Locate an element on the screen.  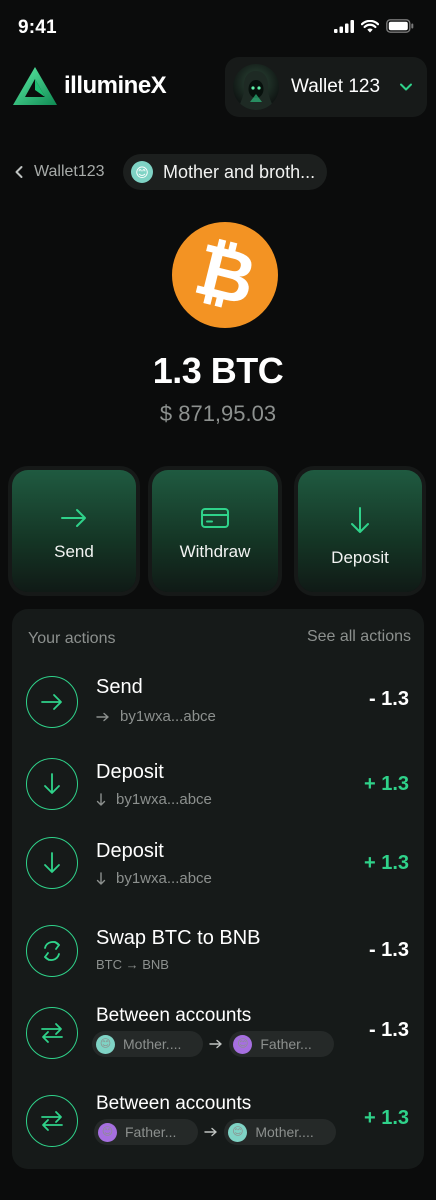
action-row: Send by1wxa...abce - 1.3 is located at coordinates (218, 712).